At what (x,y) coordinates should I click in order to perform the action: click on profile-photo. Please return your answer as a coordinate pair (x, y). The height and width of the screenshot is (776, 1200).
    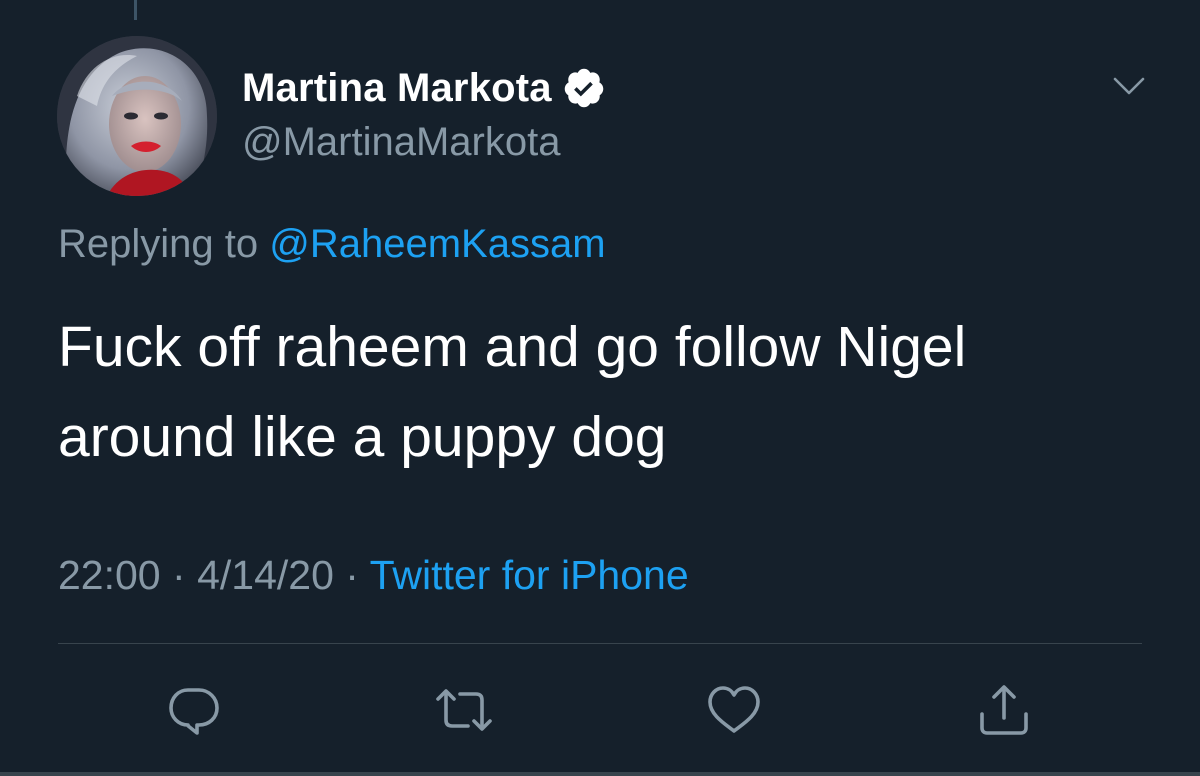
    Looking at the image, I should click on (137, 116).